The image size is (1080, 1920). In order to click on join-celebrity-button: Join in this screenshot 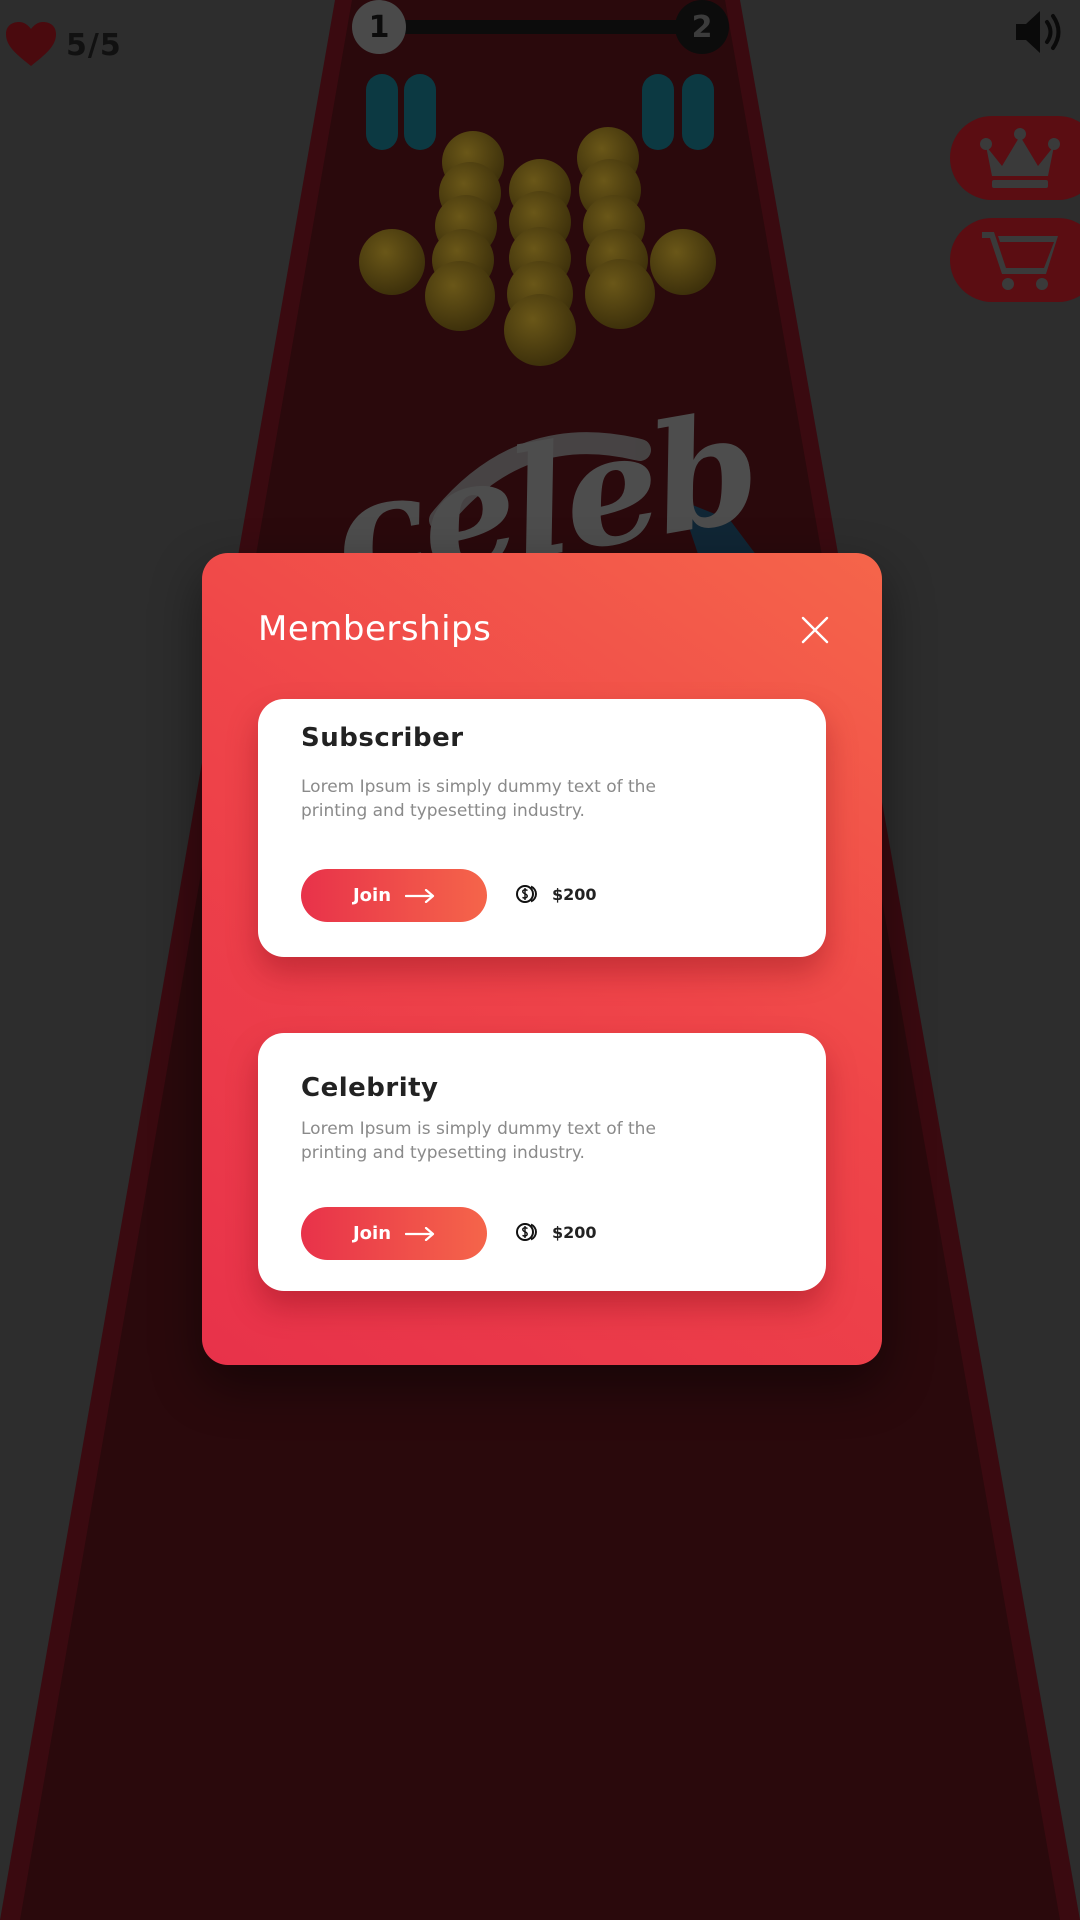, I will do `click(394, 1233)`.